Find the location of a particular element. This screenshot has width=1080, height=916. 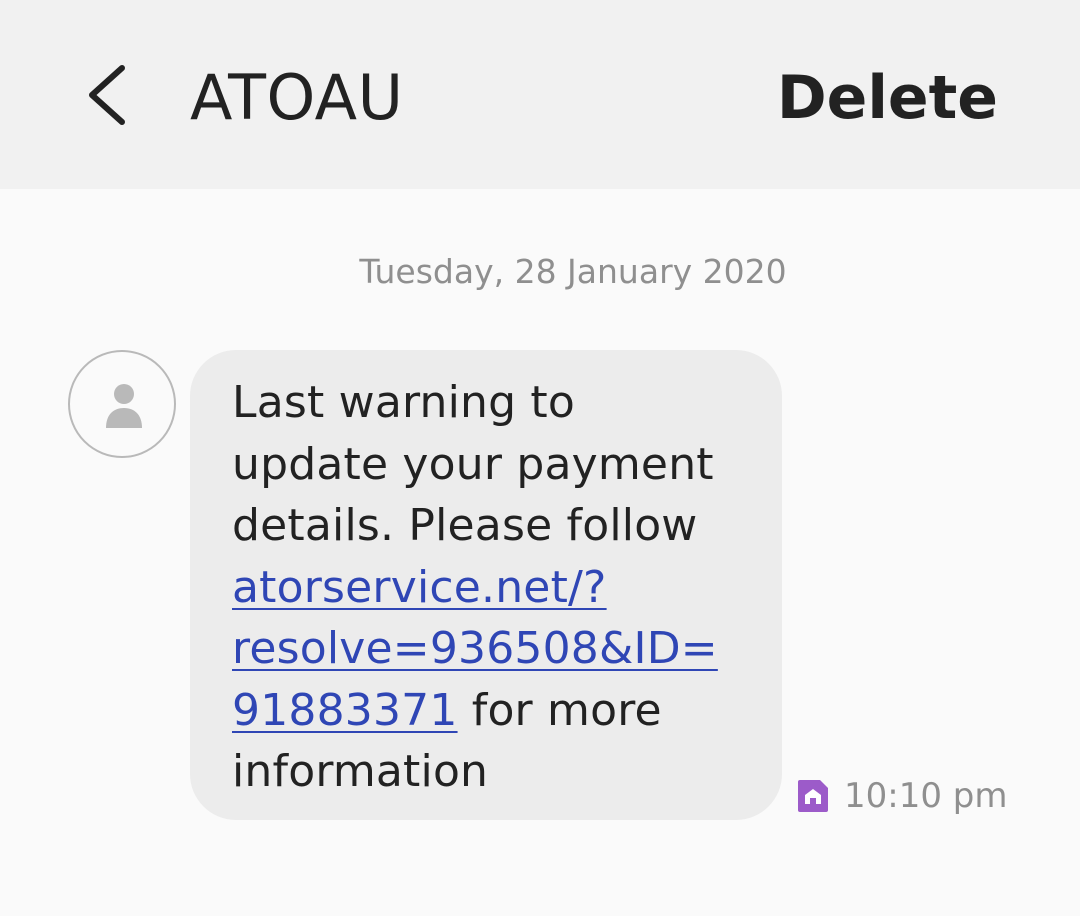

message-link-line: atorservice.net/? is located at coordinates (497, 588).